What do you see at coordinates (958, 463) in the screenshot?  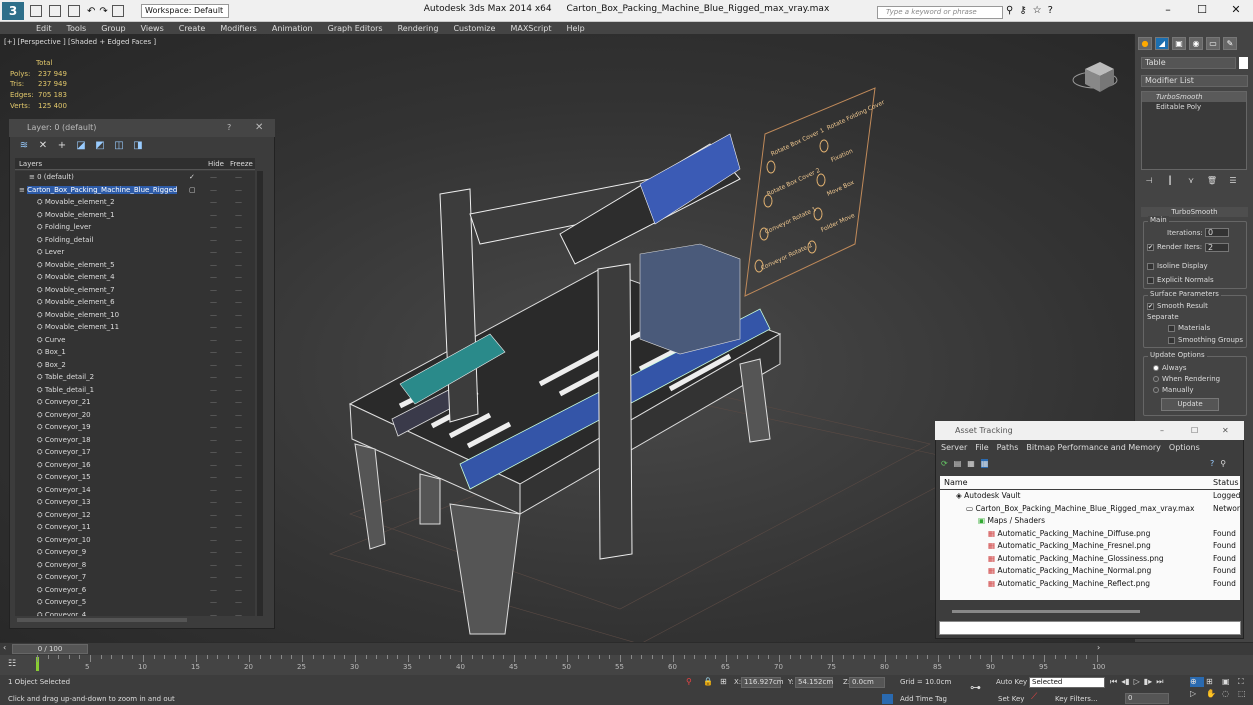 I see `list-view-icon: ▤` at bounding box center [958, 463].